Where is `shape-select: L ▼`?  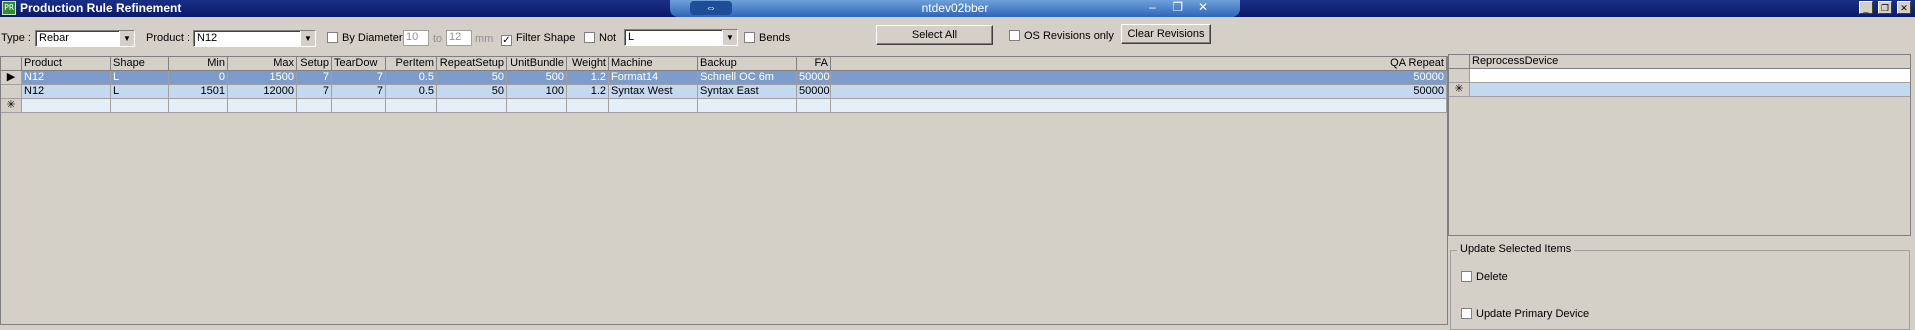
shape-select: L ▼ is located at coordinates (681, 37).